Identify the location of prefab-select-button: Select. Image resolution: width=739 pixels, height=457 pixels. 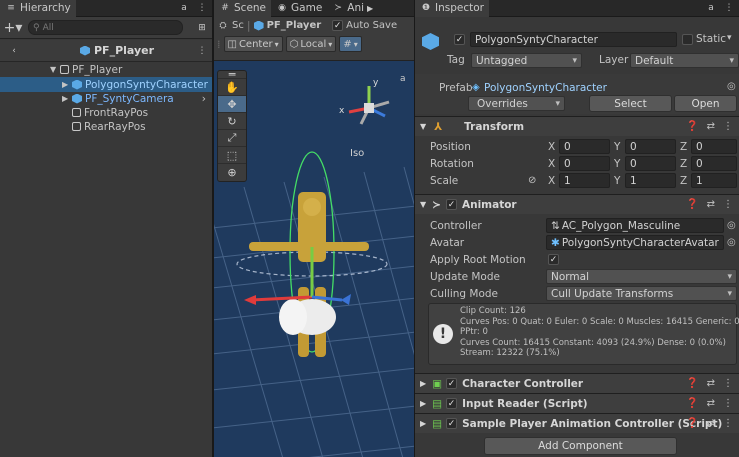
(630, 103).